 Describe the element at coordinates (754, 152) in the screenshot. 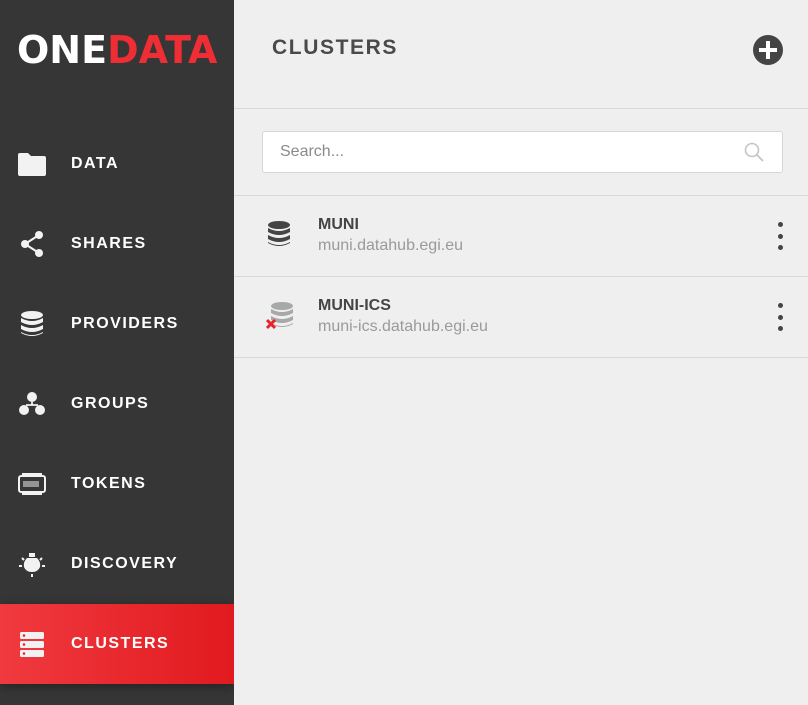

I see `search-icon` at that location.